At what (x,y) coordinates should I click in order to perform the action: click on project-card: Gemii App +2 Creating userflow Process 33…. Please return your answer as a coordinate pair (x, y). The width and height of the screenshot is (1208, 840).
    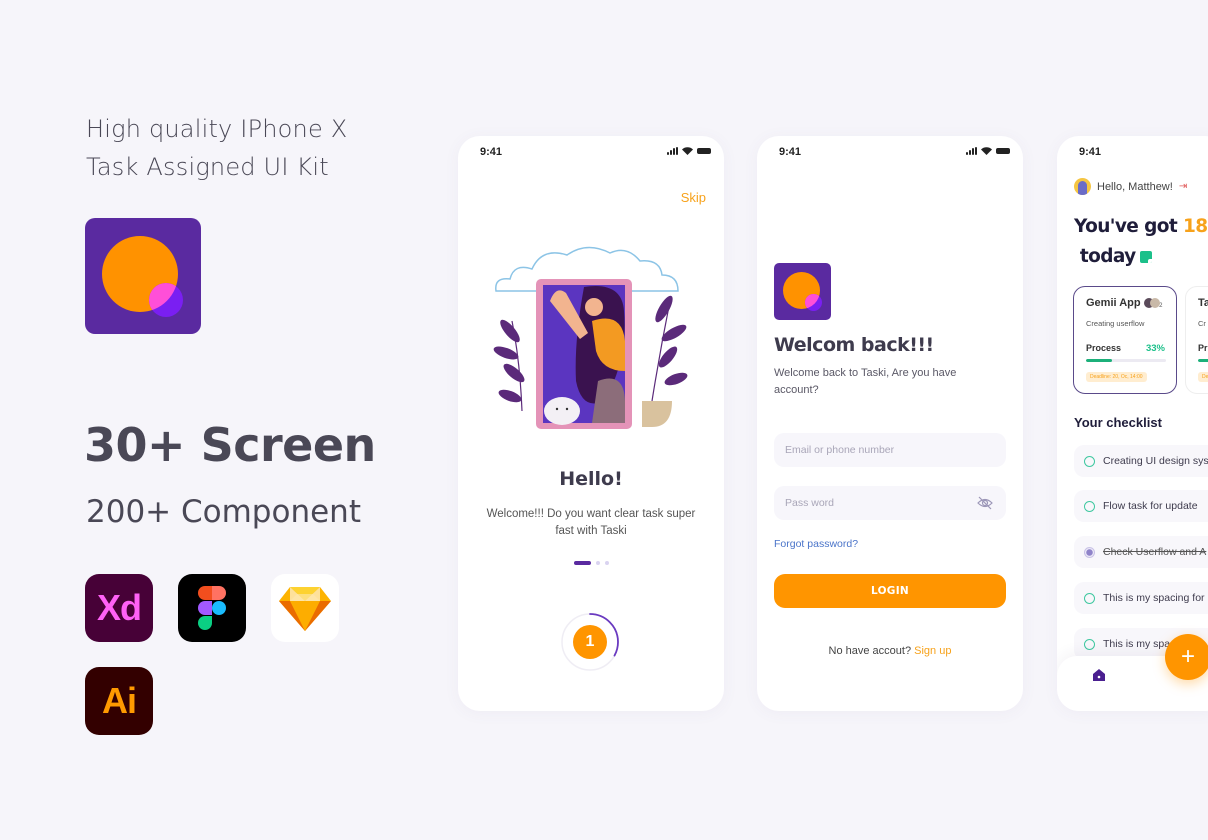
    Looking at the image, I should click on (1125, 340).